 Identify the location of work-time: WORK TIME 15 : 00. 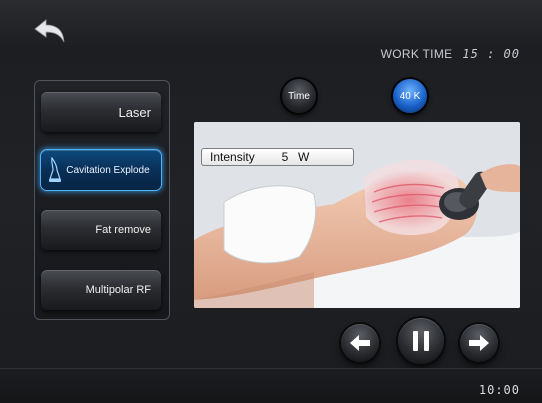
(450, 54).